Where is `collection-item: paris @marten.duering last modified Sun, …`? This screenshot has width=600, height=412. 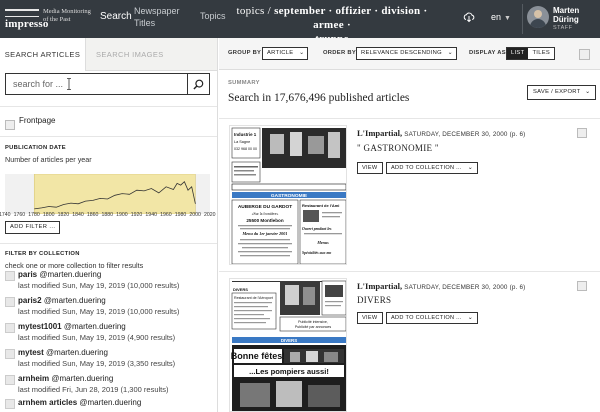
collection-item: paris @marten.duering last modified Sun, … is located at coordinates (110, 282).